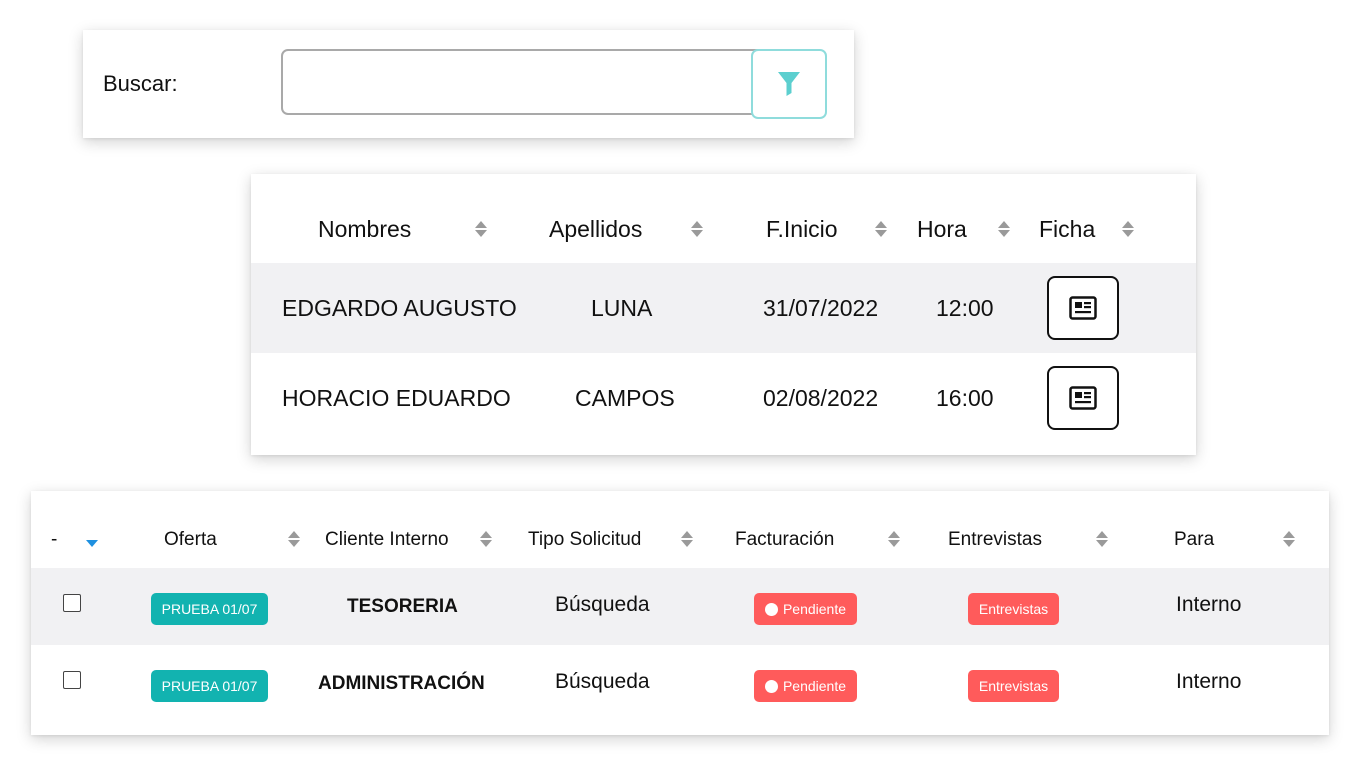 The image size is (1366, 768). I want to click on column-header-entrevistas: Entrevistas, so click(995, 540).